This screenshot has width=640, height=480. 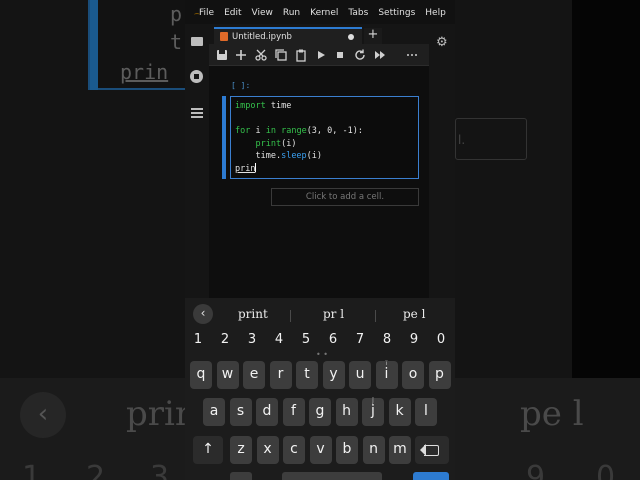 I want to click on key-v-label: v, so click(x=320, y=449).